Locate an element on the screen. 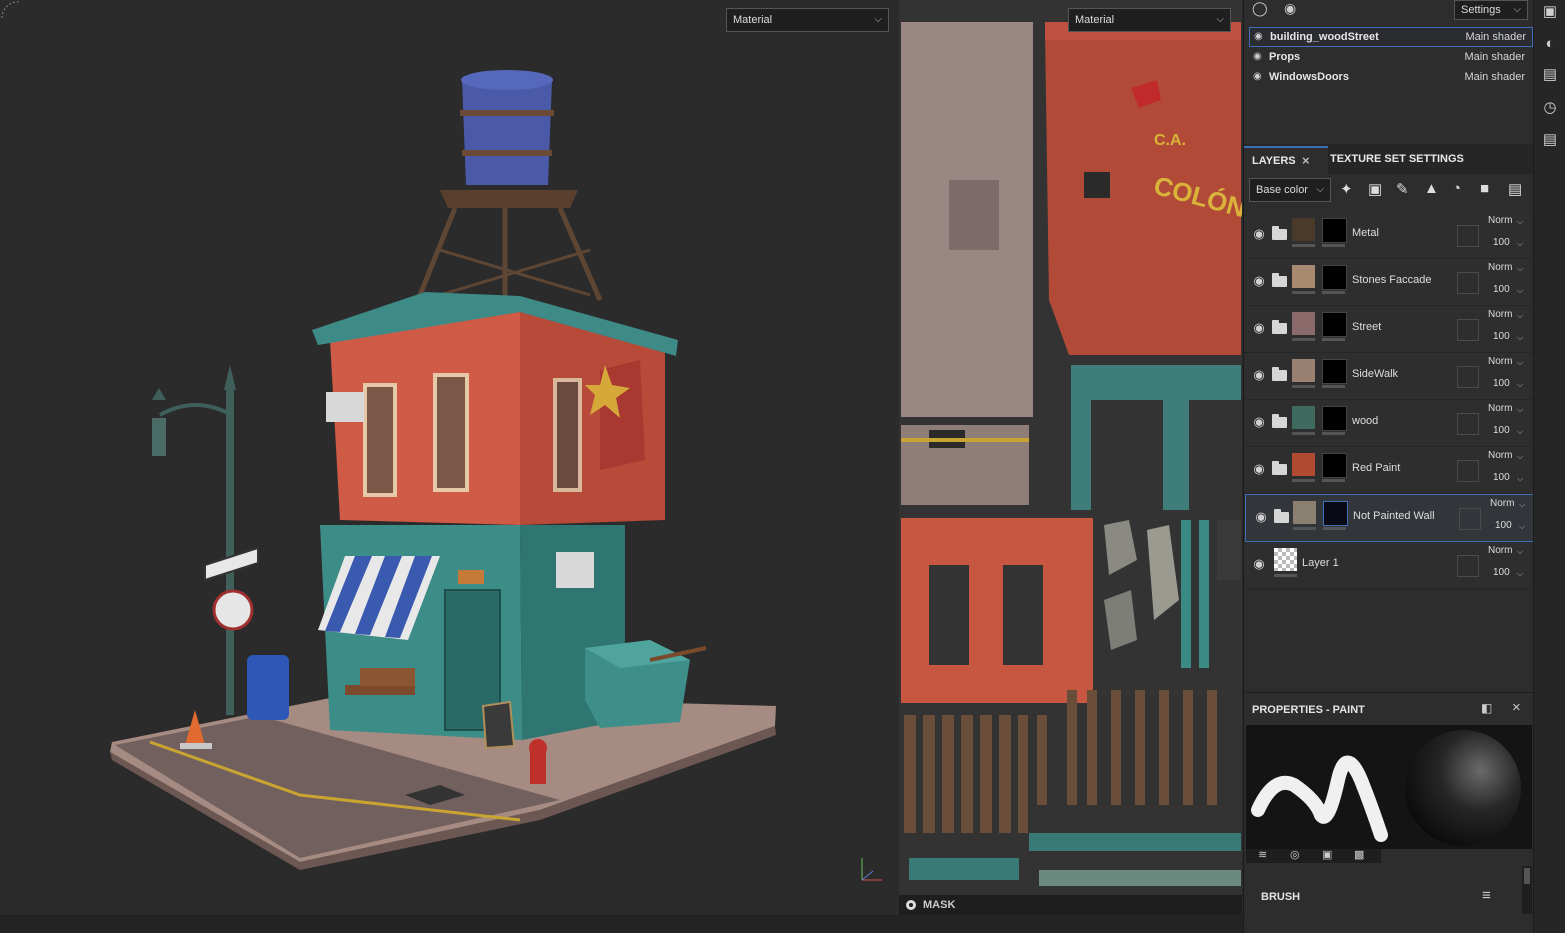 This screenshot has height=933, width=1565. alpha-icon: ◎ is located at coordinates (1295, 854).